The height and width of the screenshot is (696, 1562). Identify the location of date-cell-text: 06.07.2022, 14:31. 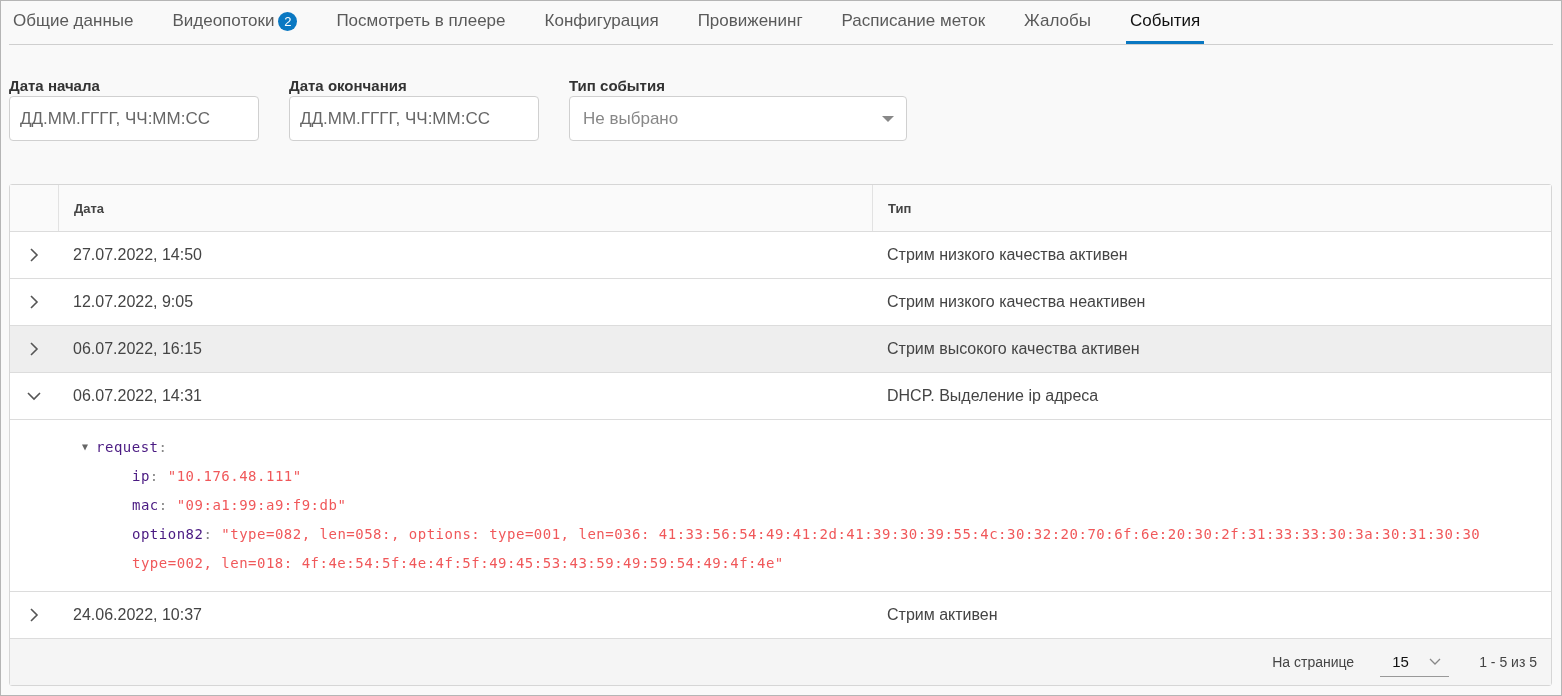
(137, 396).